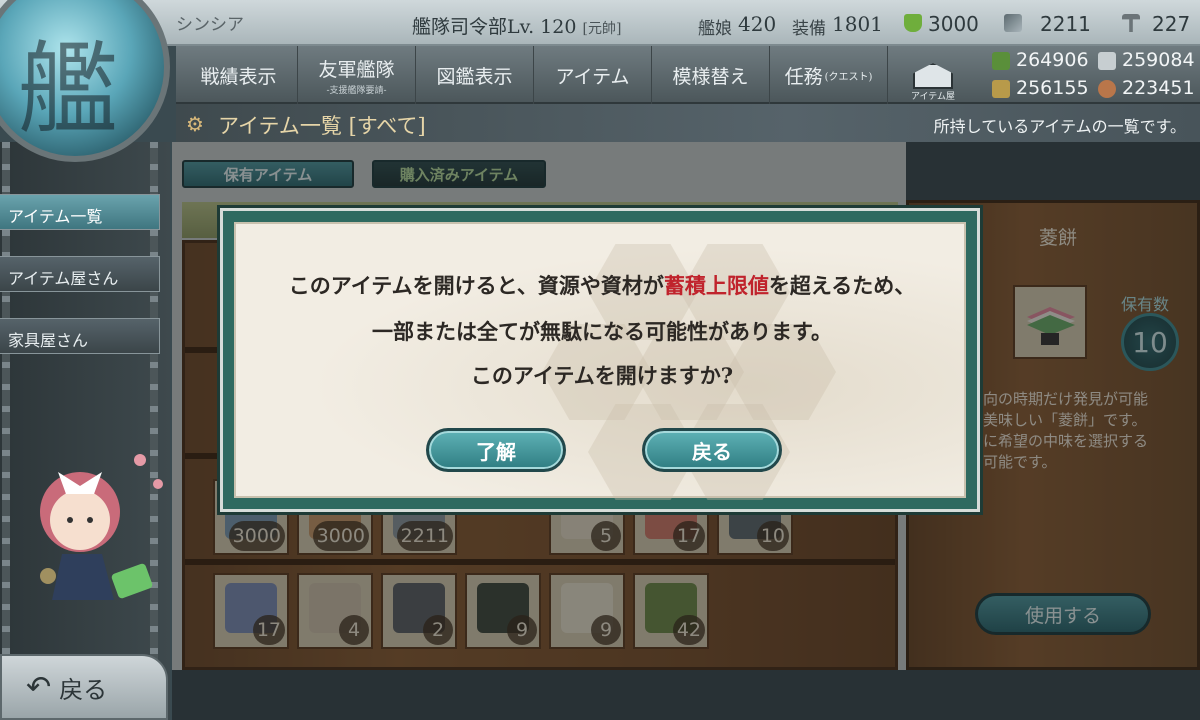 This screenshot has height=720, width=1200. Describe the element at coordinates (1001, 61) in the screenshot. I see `fuel-icon` at that location.